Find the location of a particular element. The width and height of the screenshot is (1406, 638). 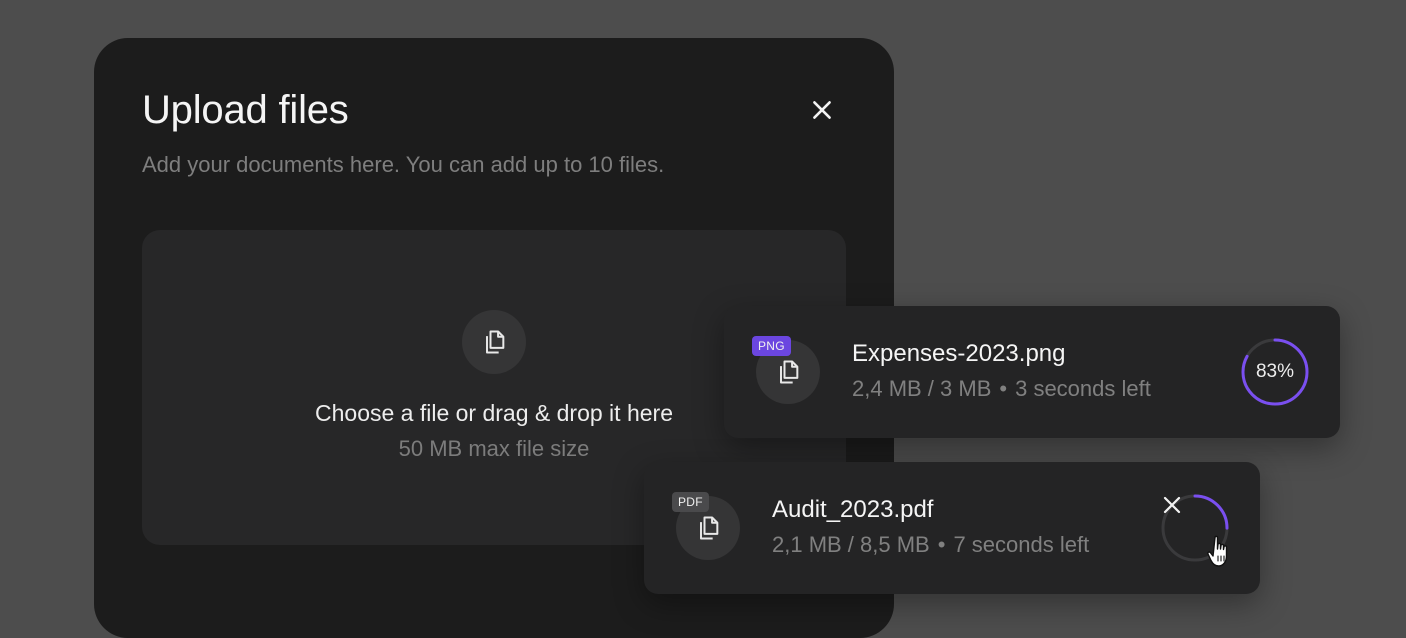

file-meta: 2,4 MB / 3 MB • 3 seconds left is located at coordinates (1001, 389).